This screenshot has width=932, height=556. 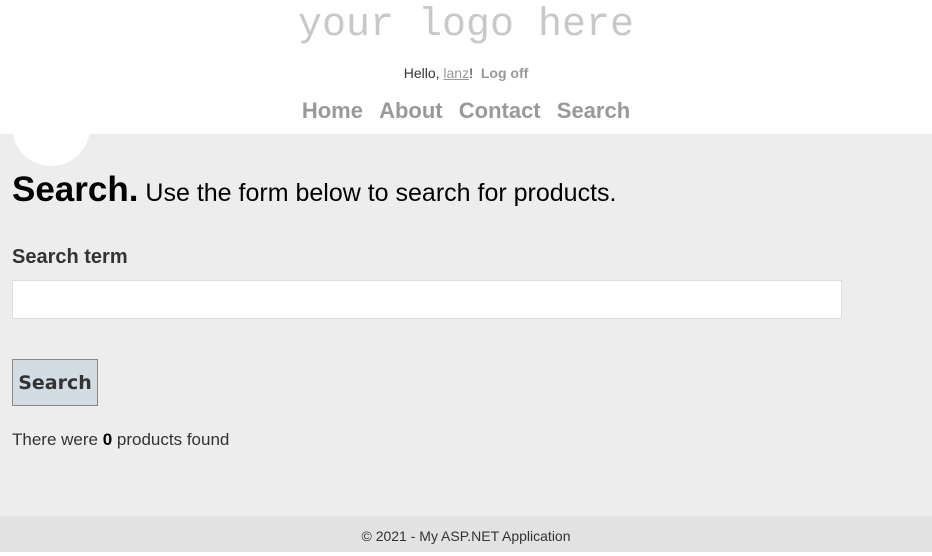 What do you see at coordinates (466, 26) in the screenshot?
I see `site-logo: your logo here` at bounding box center [466, 26].